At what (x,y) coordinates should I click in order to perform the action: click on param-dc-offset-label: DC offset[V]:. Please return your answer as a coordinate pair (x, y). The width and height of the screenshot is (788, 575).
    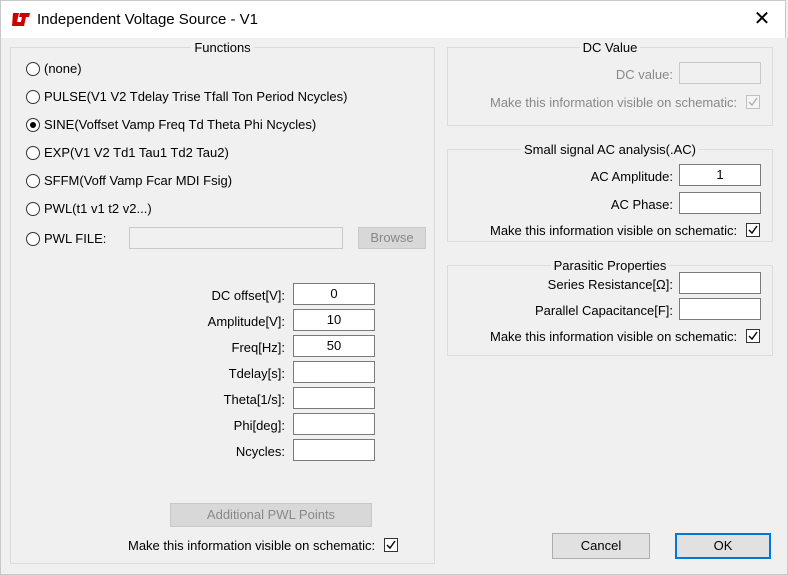
    Looking at the image, I should click on (248, 295).